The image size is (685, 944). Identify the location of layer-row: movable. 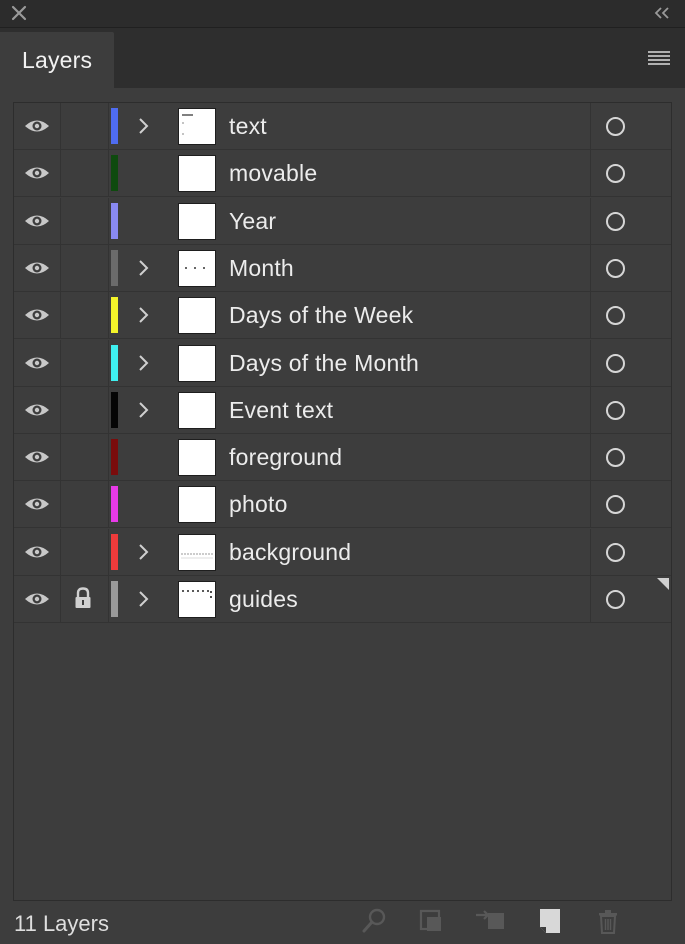
(342, 174).